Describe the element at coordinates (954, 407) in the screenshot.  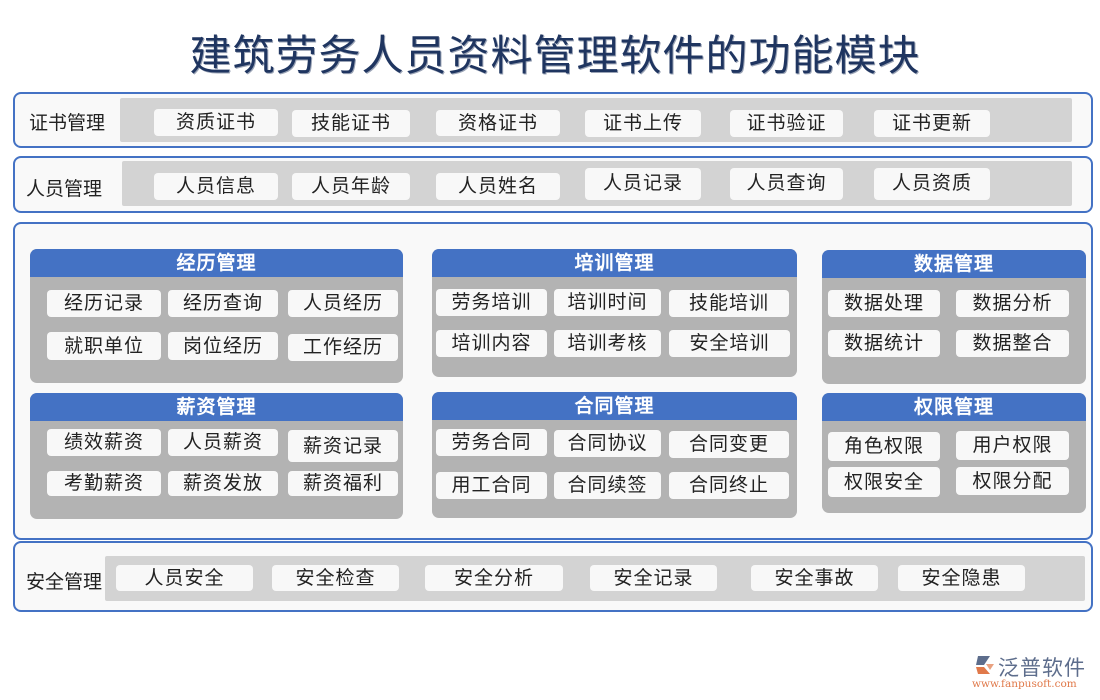
I see `module-title: 权限管理` at that location.